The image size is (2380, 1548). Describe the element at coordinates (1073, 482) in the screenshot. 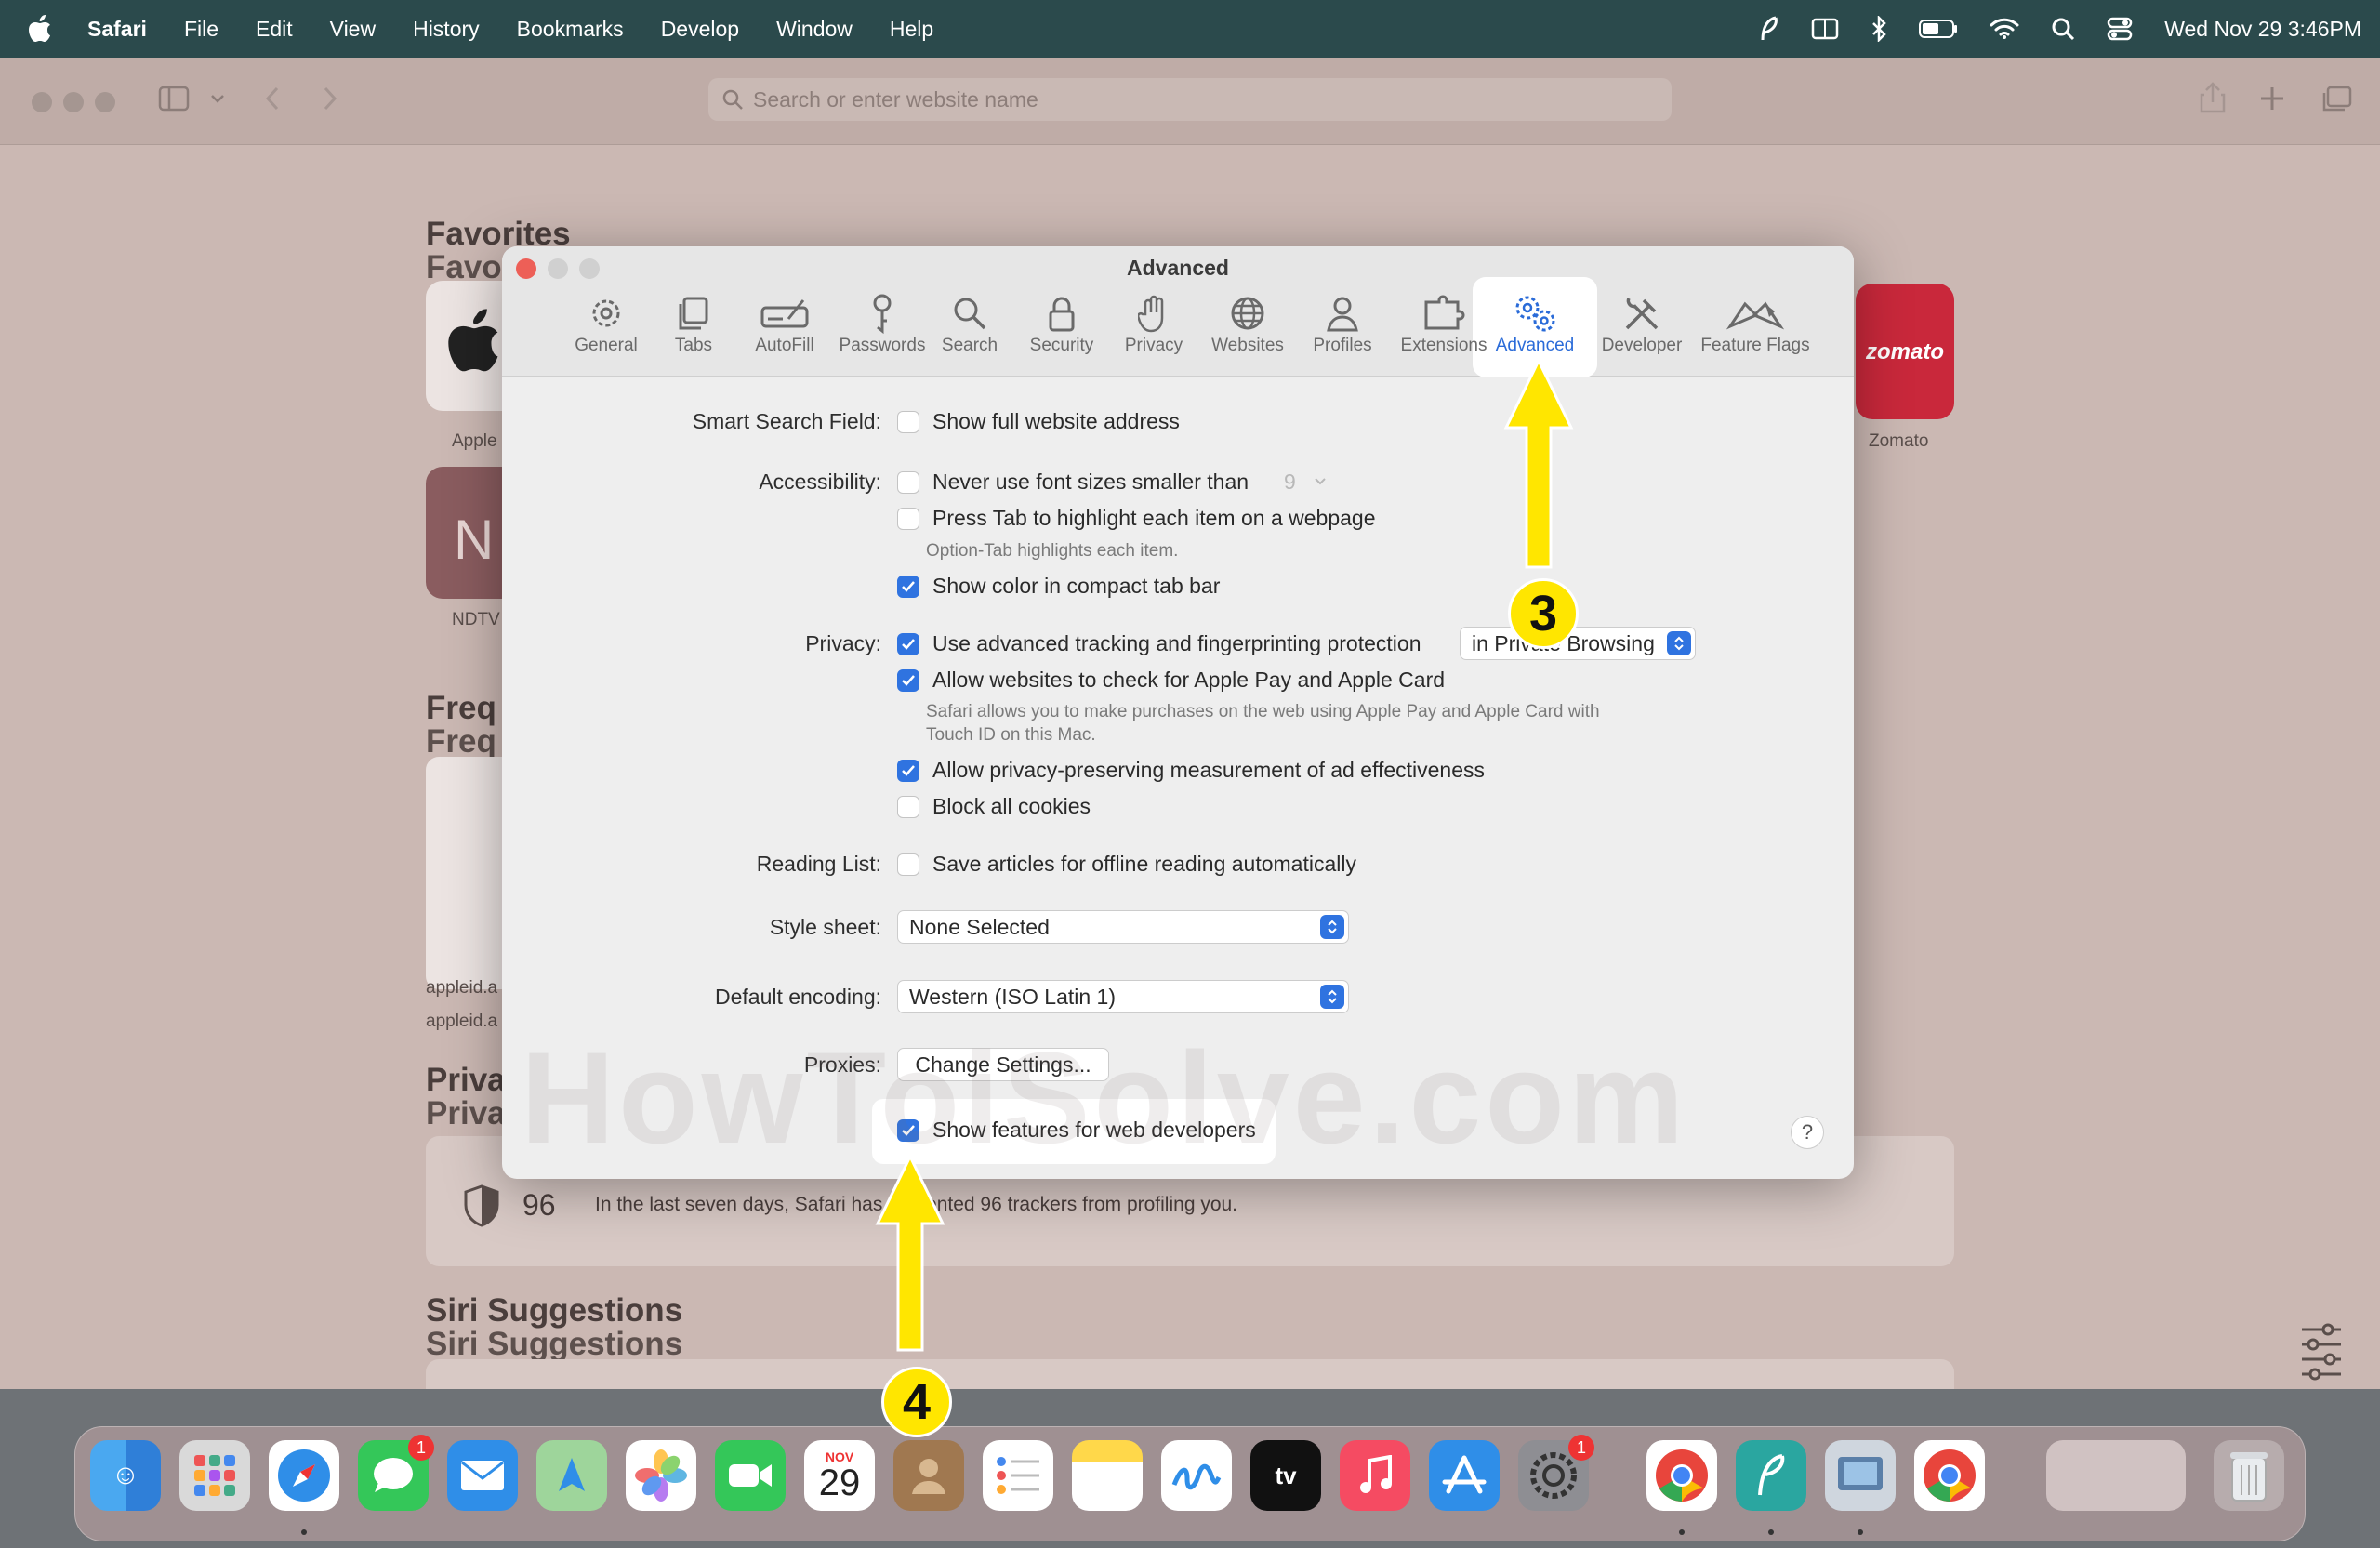

I see `minimum-font-option: Never use font sizes smaller than` at that location.